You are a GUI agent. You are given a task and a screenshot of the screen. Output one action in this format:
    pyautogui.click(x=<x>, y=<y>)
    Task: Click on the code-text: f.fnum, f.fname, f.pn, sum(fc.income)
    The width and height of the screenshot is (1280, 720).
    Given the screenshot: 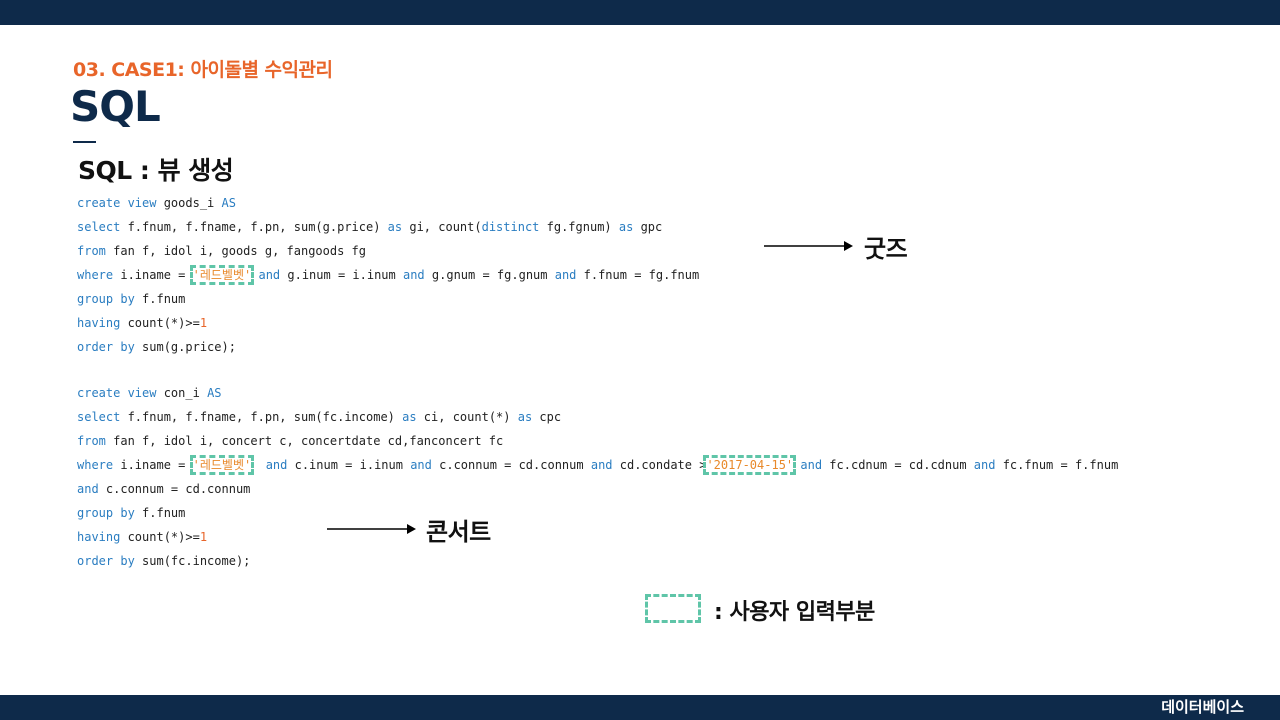 What is the action you would take?
    pyautogui.click(x=261, y=417)
    